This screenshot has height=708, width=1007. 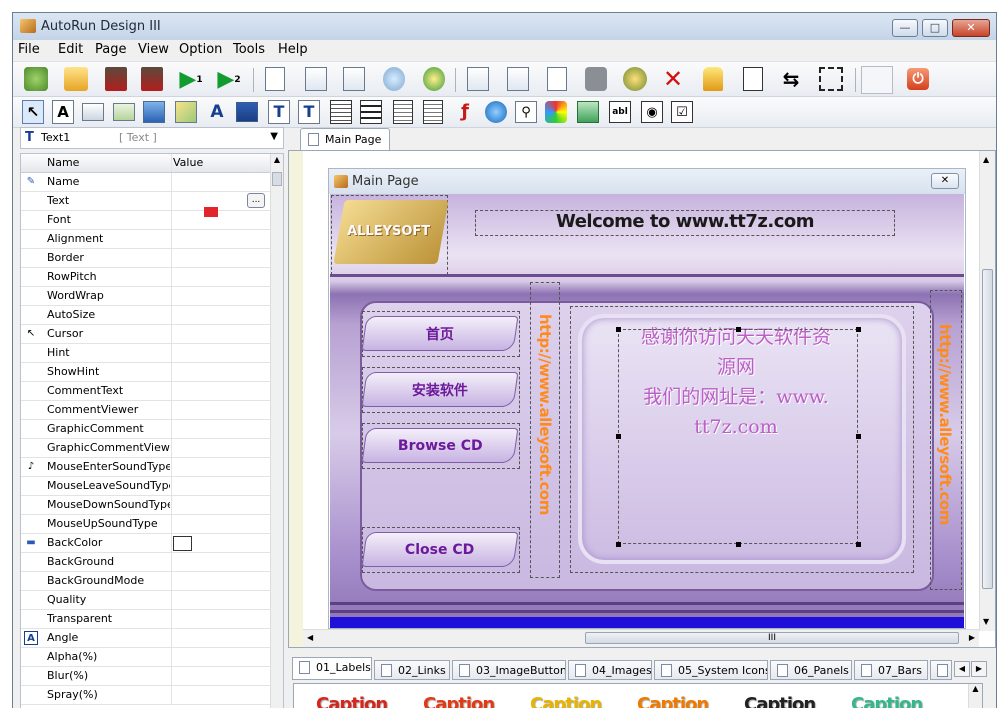 I want to click on window-tool-icon, so click(x=588, y=112).